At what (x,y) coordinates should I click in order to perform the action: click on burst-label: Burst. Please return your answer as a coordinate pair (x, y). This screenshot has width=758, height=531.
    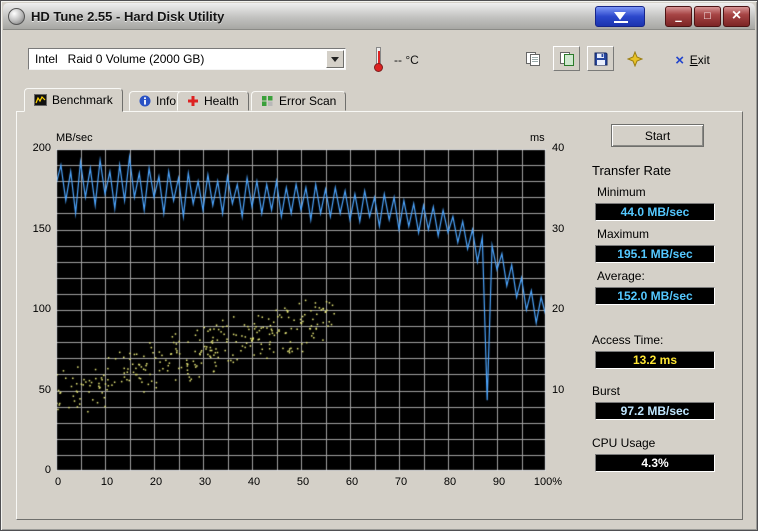
    Looking at the image, I should click on (606, 391).